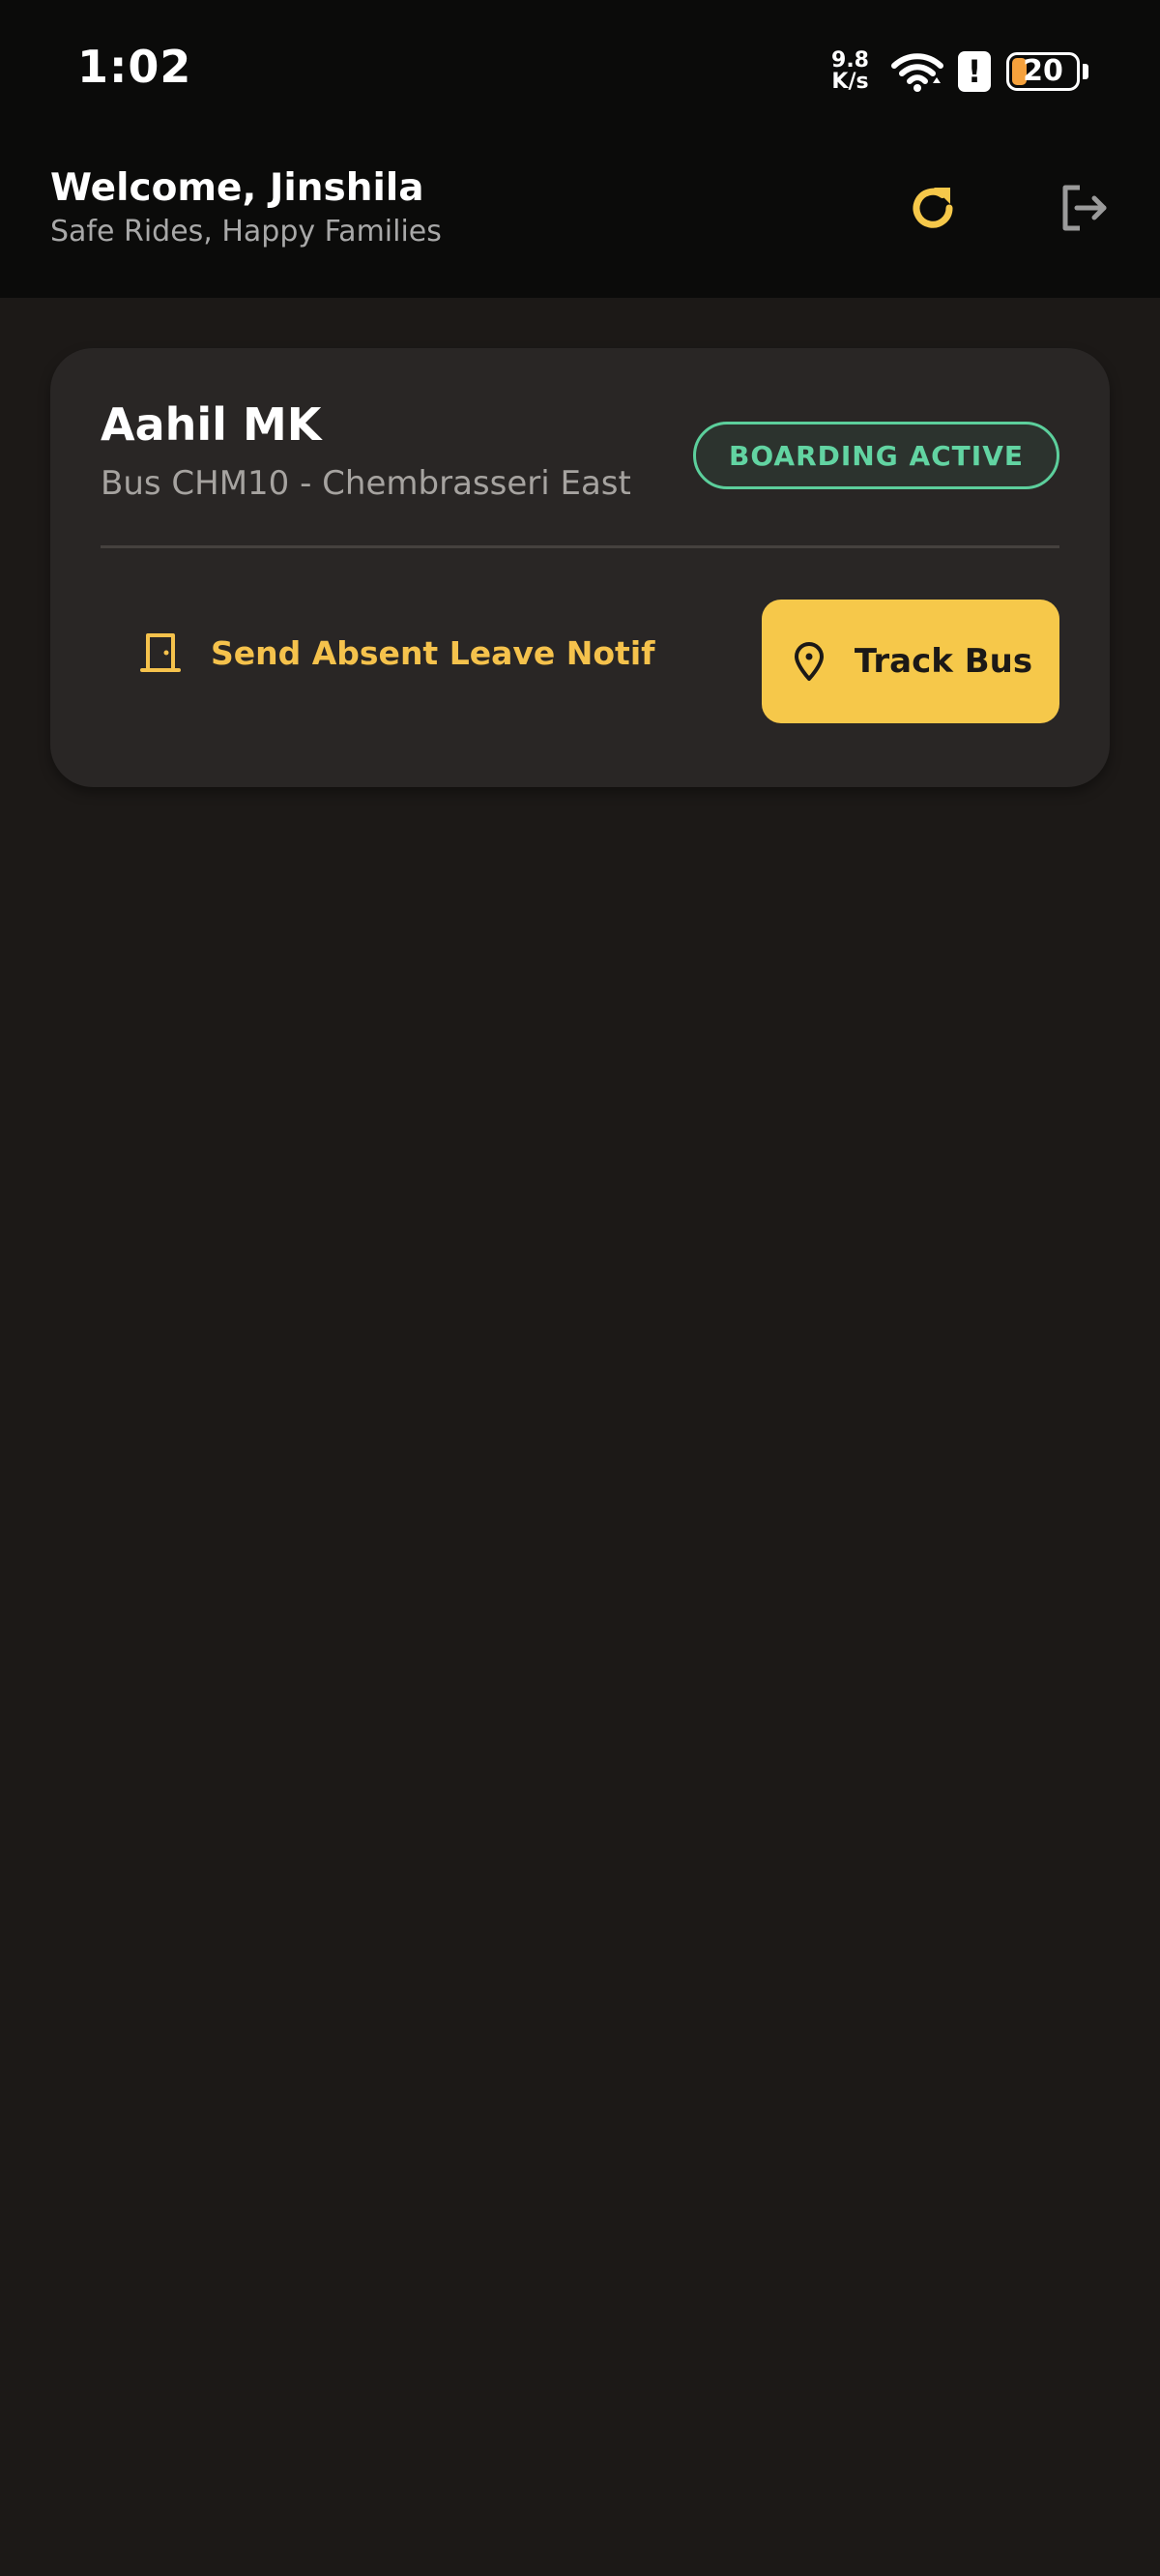  I want to click on logout-icon, so click(1084, 208).